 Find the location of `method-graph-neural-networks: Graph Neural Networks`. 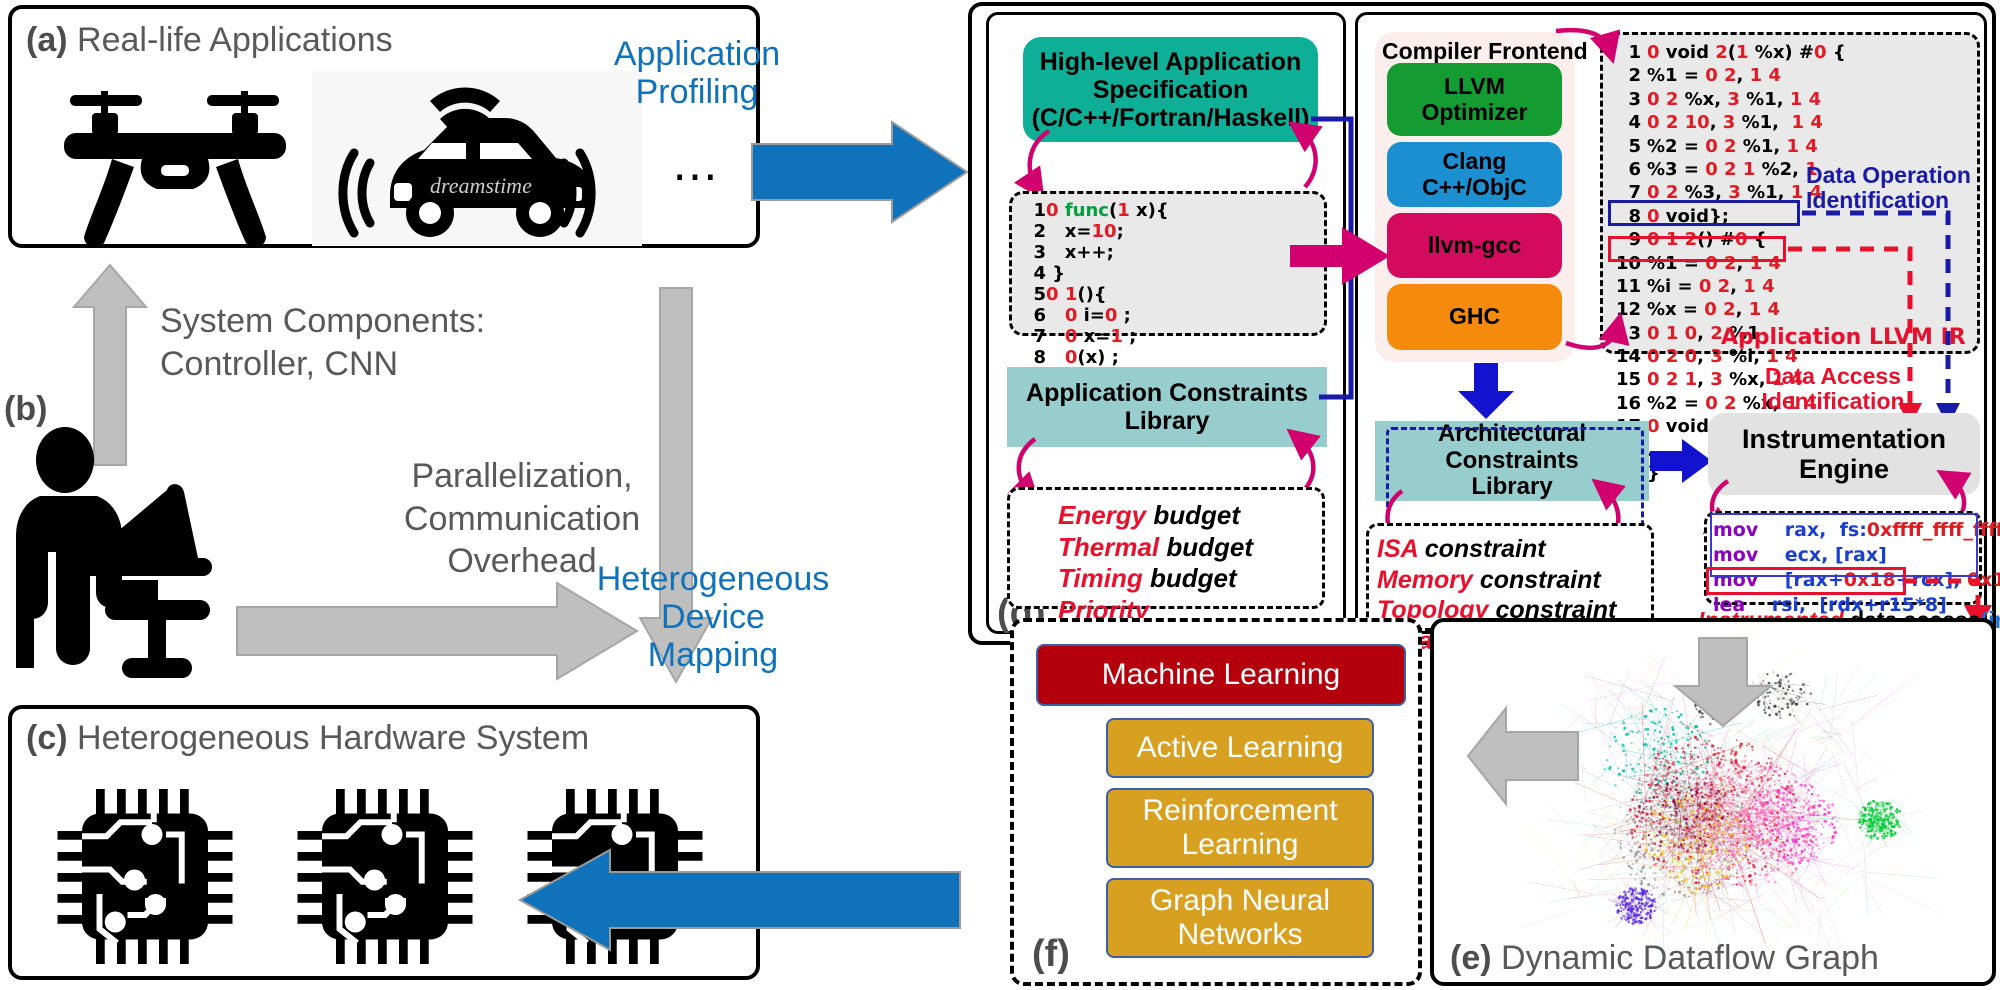

method-graph-neural-networks: Graph Neural Networks is located at coordinates (1240, 918).